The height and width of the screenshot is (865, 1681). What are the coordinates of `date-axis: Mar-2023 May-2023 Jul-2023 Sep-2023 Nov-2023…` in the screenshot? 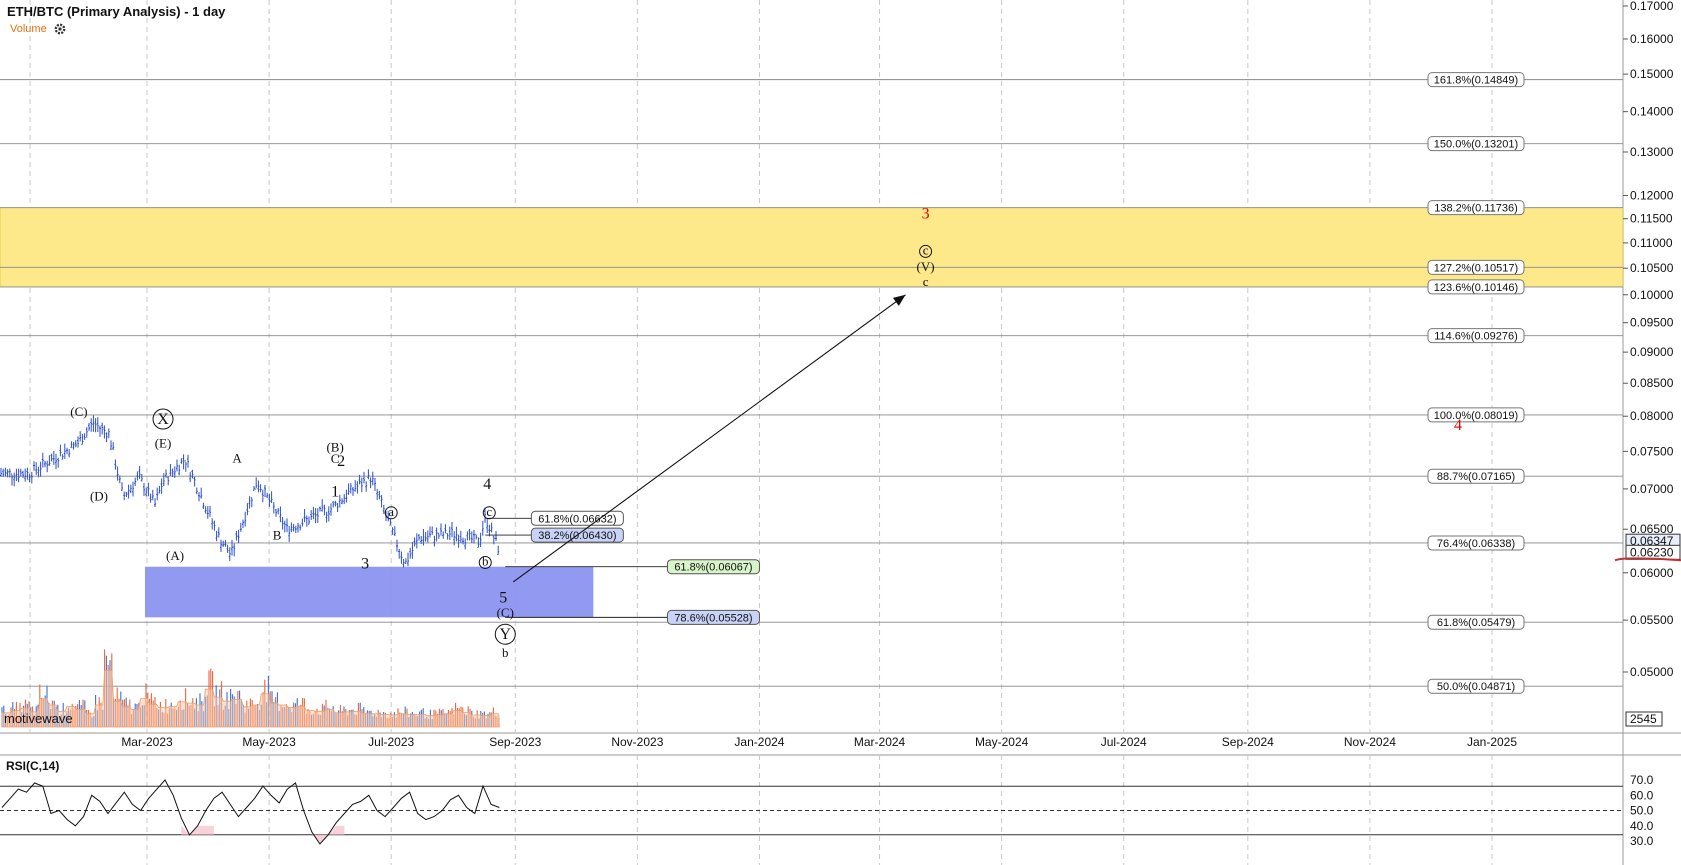 It's located at (819, 742).